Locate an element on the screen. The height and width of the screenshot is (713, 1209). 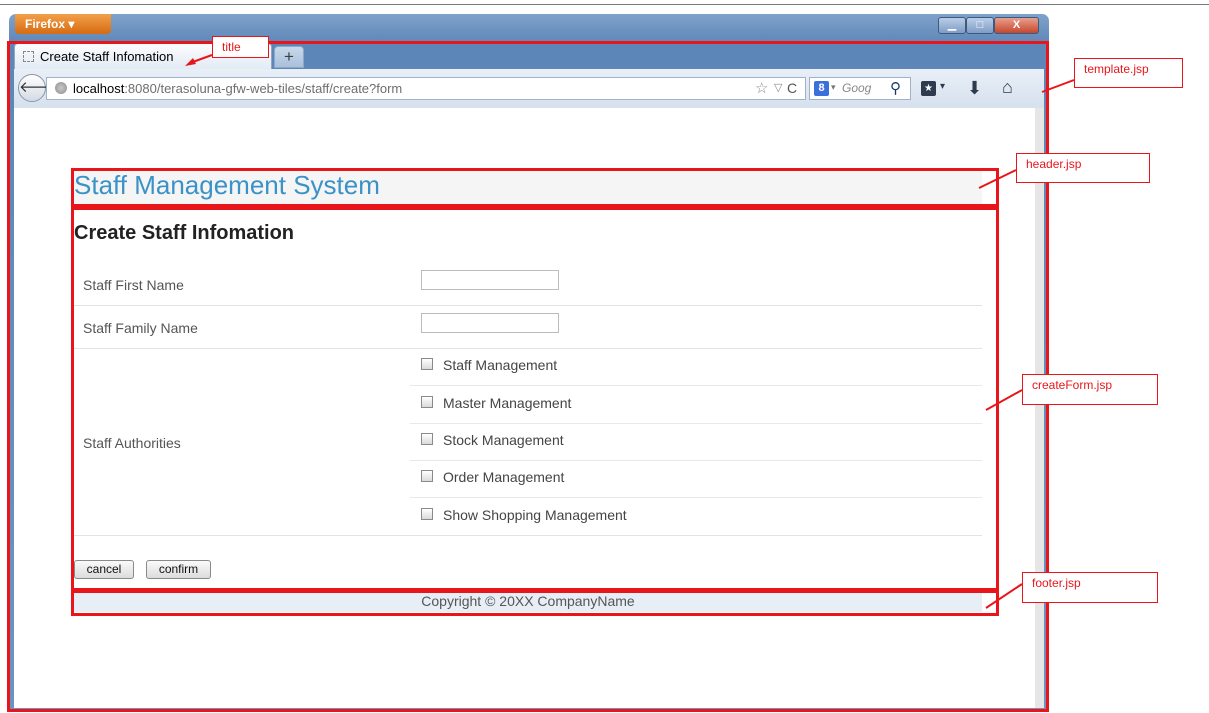
template-arrow is located at coordinates (1058, 86).